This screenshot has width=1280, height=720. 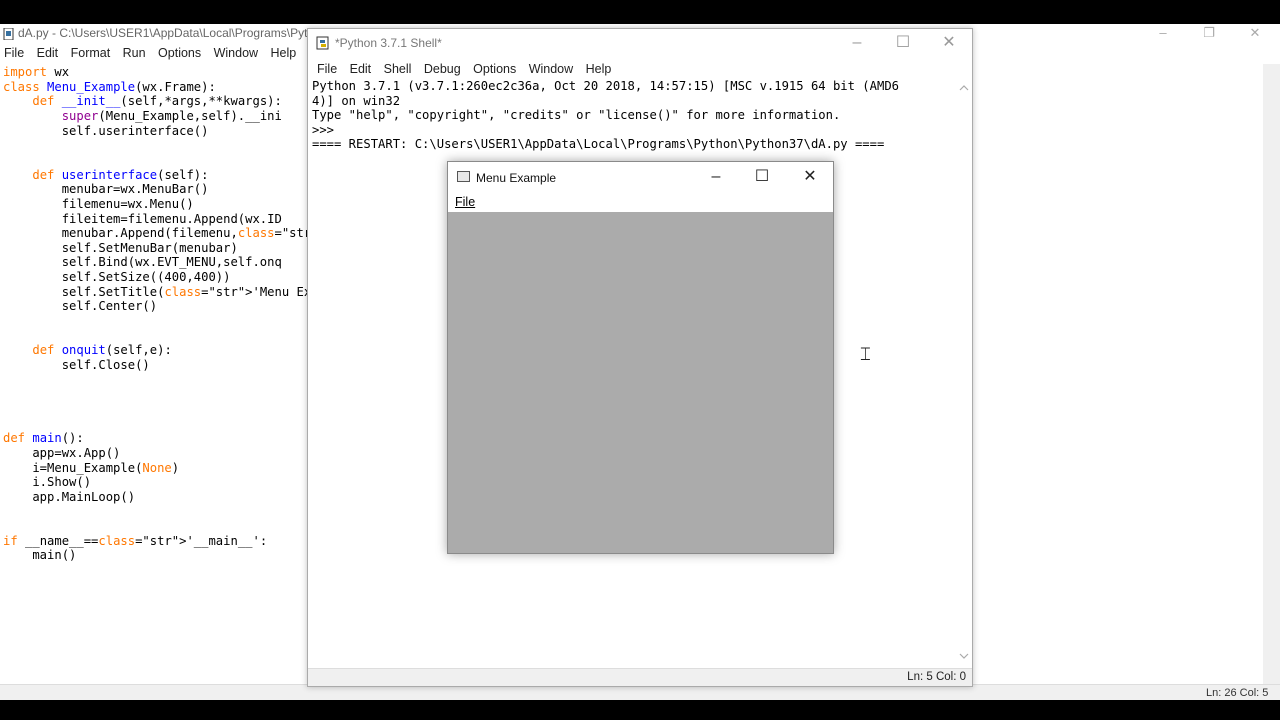 What do you see at coordinates (356, 100) in the screenshot?
I see `shell-output-line: 4)] on win32` at bounding box center [356, 100].